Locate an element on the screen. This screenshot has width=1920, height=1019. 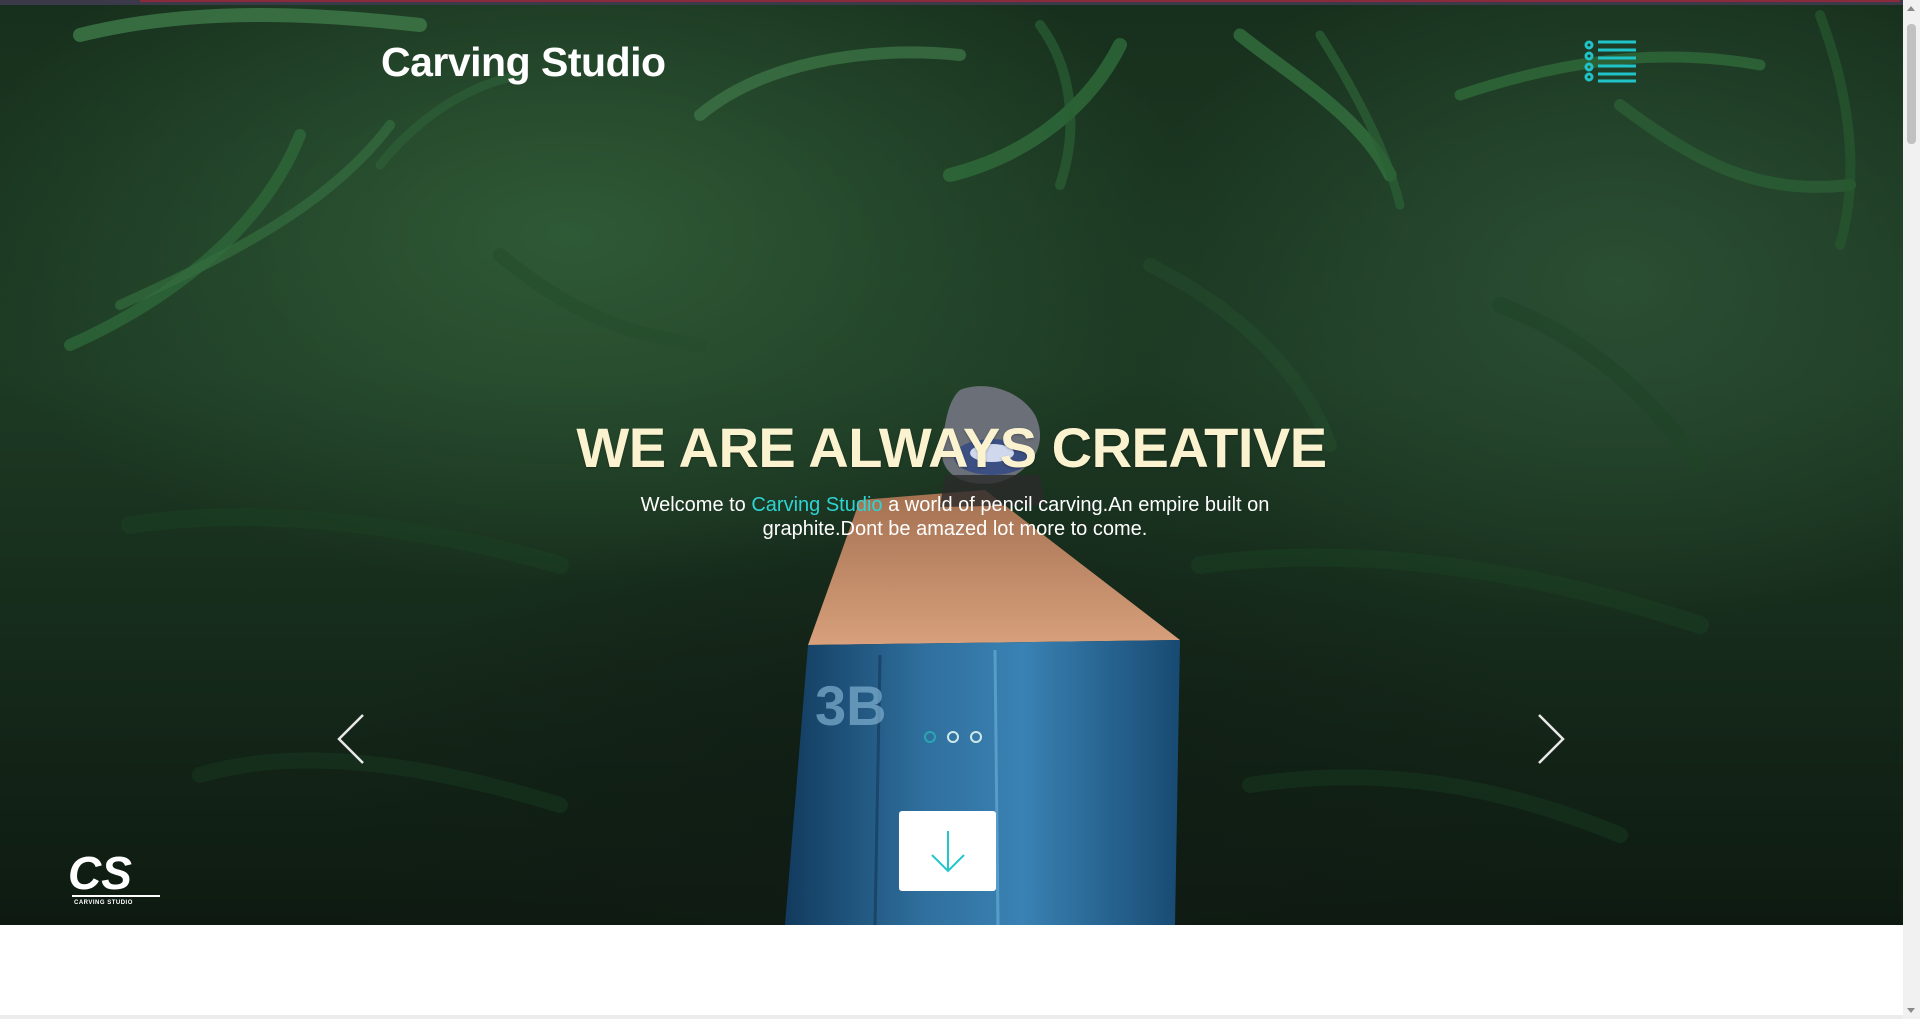
hero-headline: WE ARE ALWAYS CREATIVE is located at coordinates (951, 447).